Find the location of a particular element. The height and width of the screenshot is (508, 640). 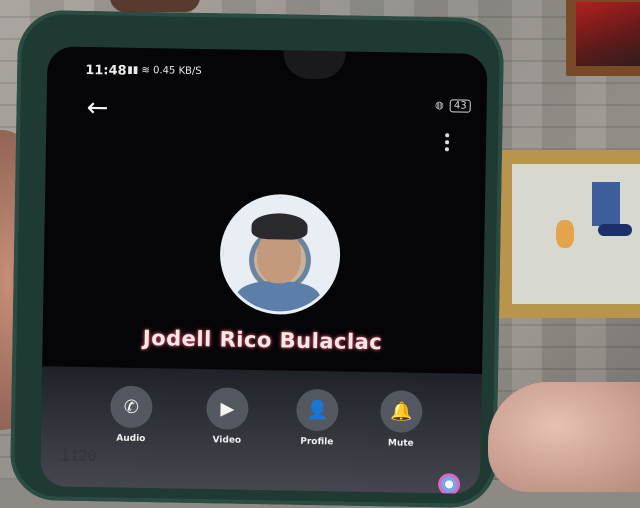

chat-head-bubble is located at coordinates (449, 483).